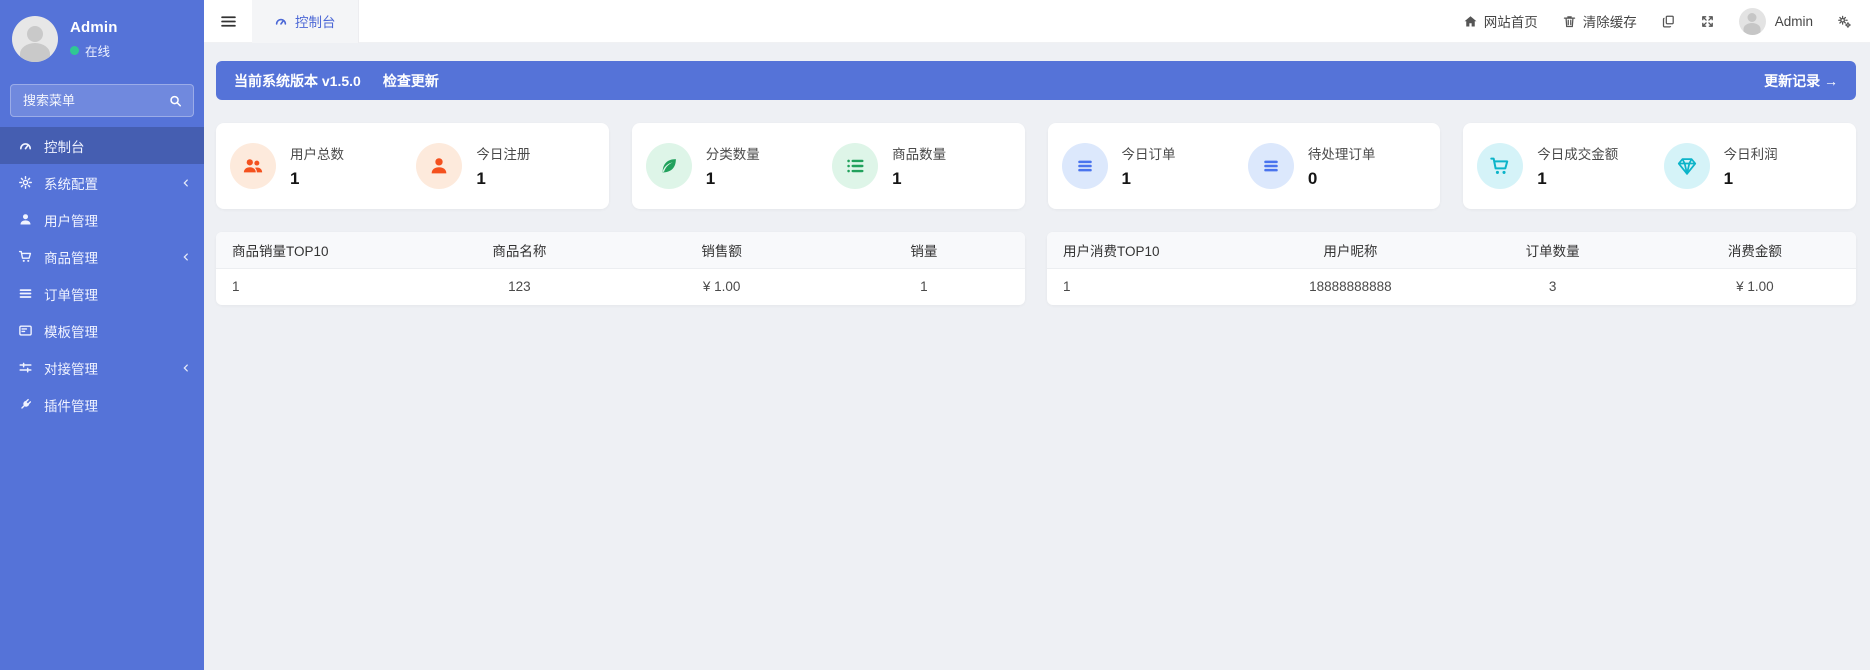 This screenshot has height=670, width=1870. I want to click on fullscreen-icon, so click(1707, 21).